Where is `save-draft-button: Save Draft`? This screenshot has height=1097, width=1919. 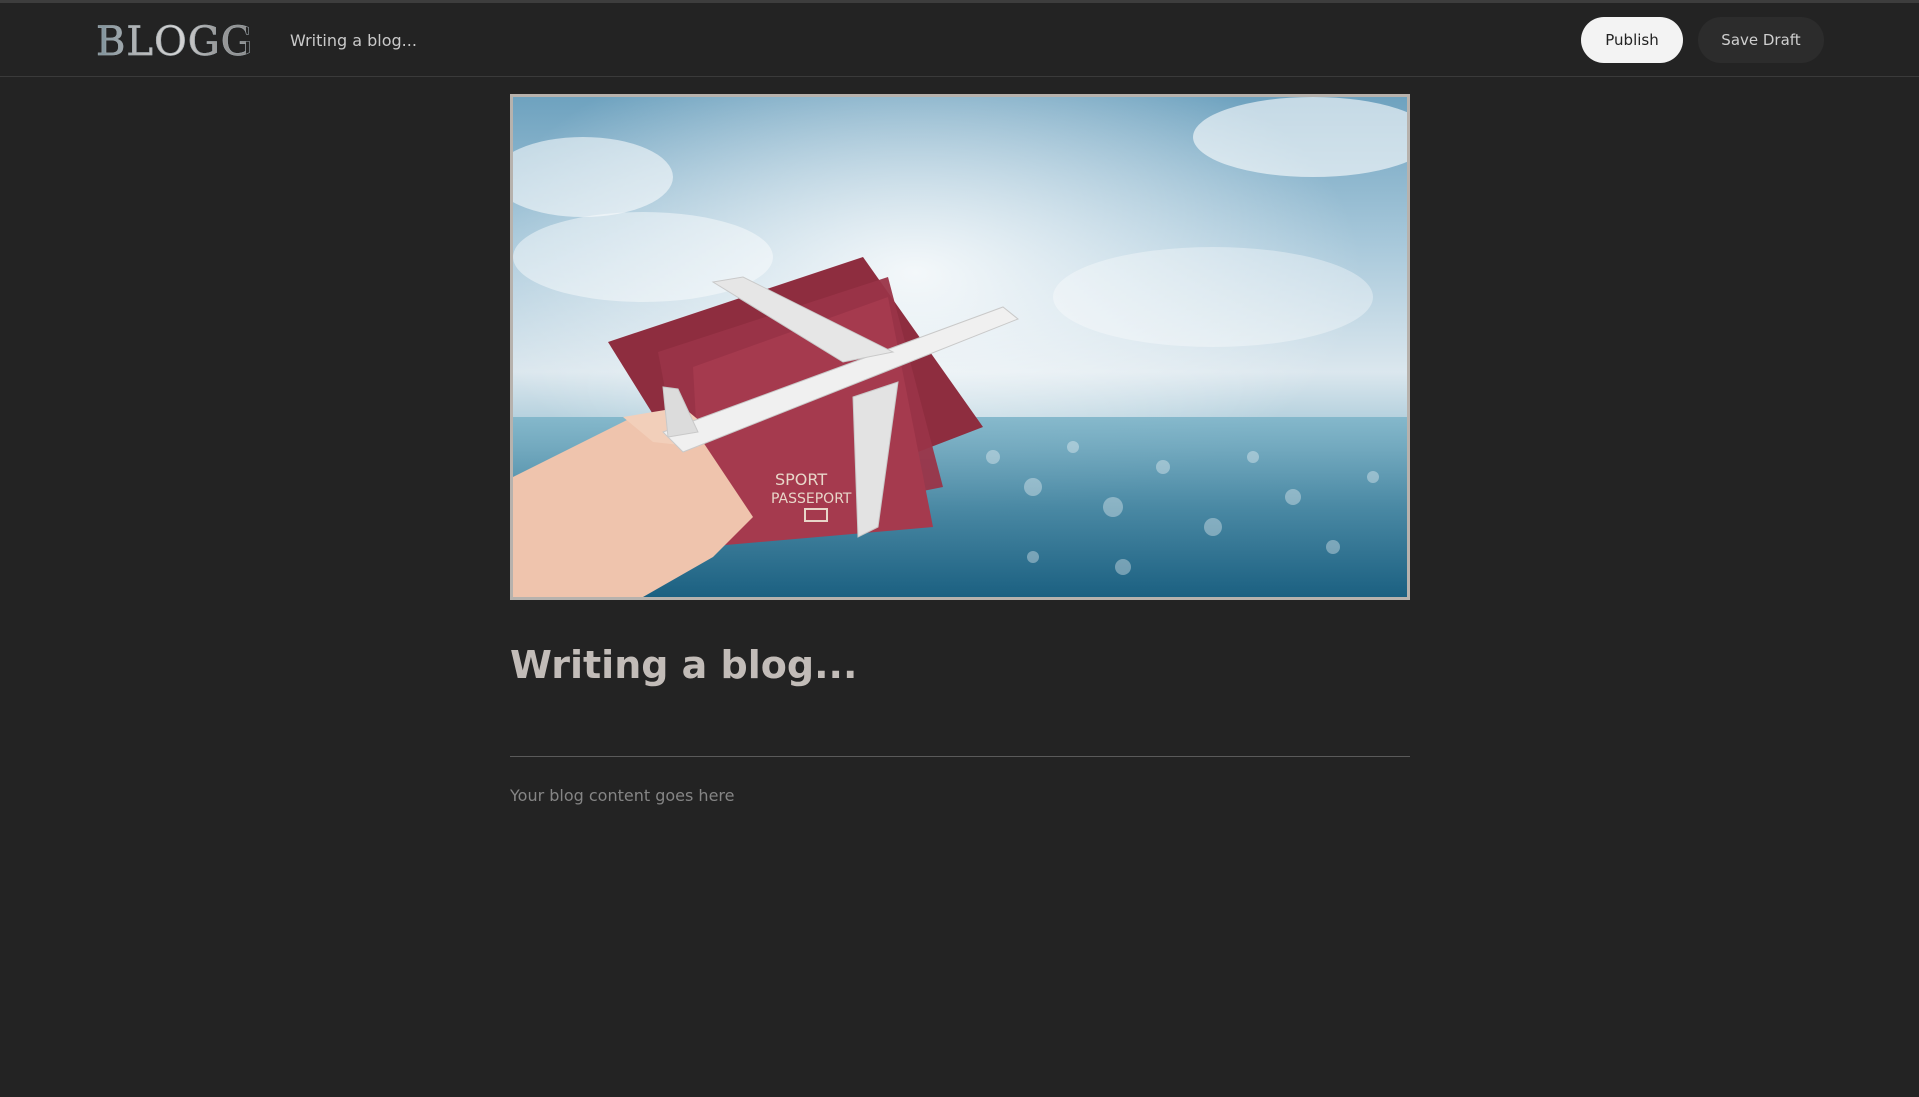 save-draft-button: Save Draft is located at coordinates (1761, 40).